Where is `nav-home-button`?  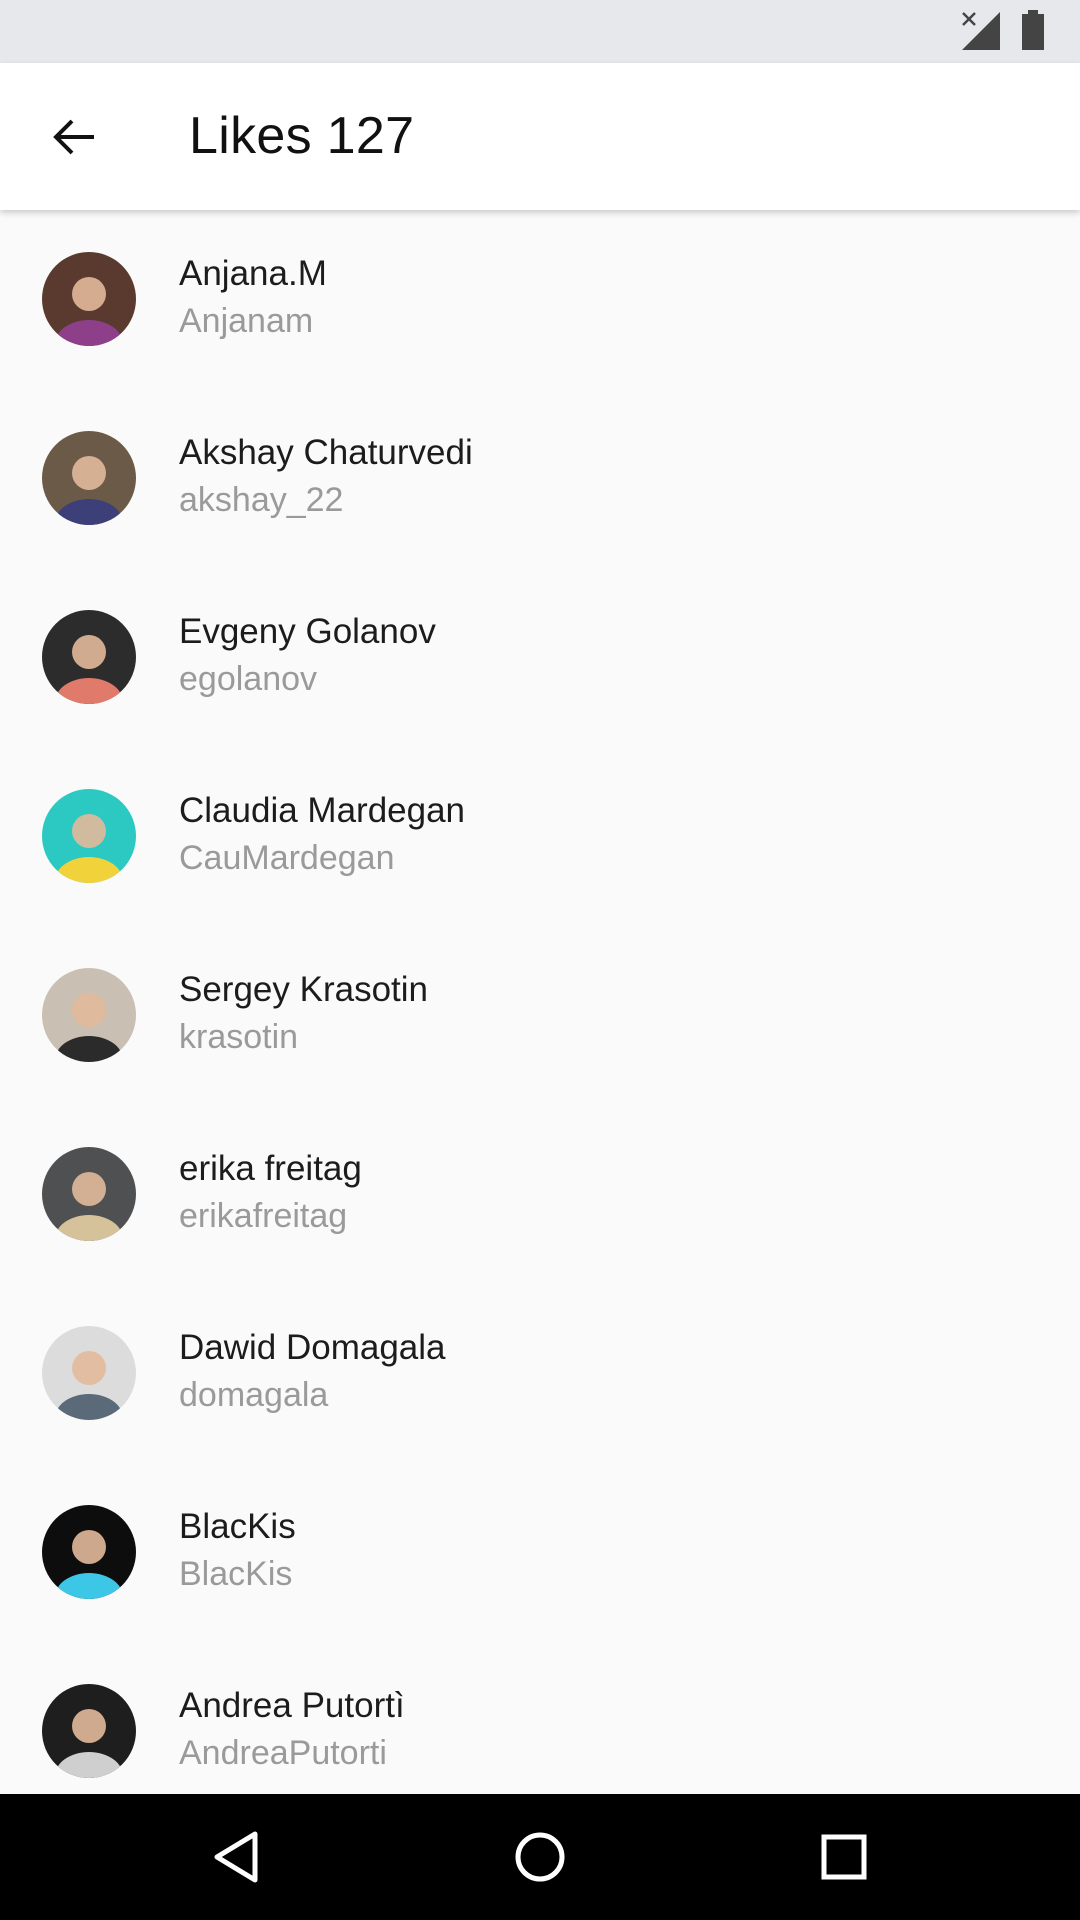 nav-home-button is located at coordinates (540, 1857).